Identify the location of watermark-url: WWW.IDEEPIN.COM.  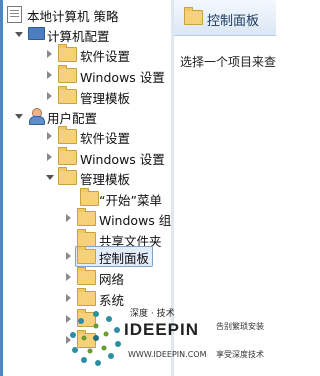
(167, 354).